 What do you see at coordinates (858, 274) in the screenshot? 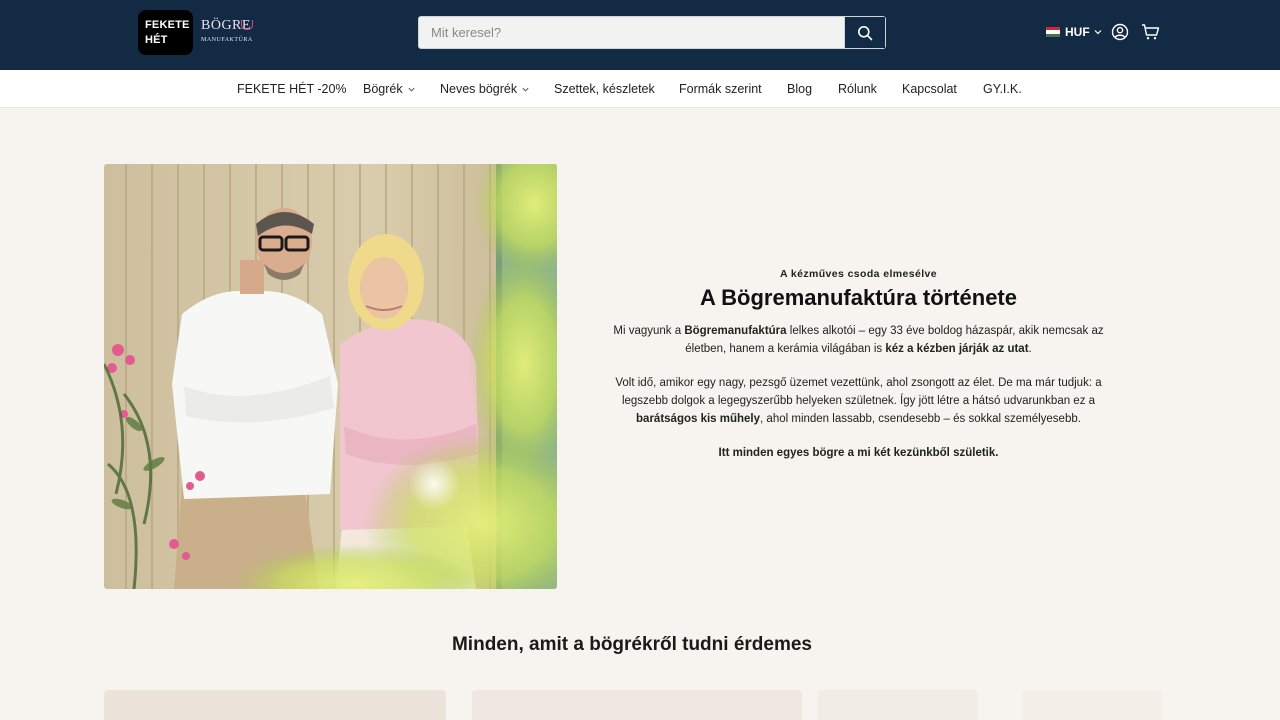
I see `story-eyebrow: A kézműves csoda elmesélve` at bounding box center [858, 274].